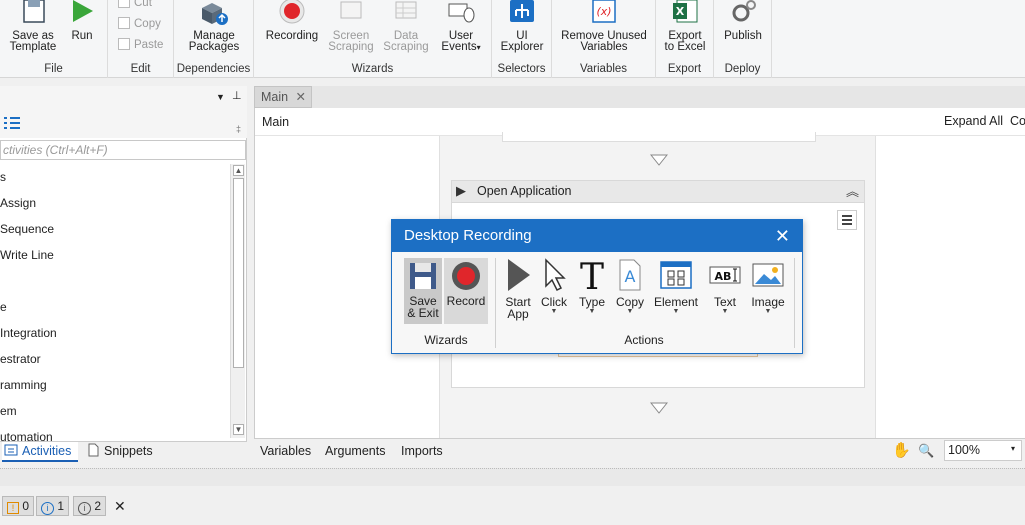 The width and height of the screenshot is (1025, 525). Describe the element at coordinates (554, 287) in the screenshot. I see `click-button: Click ▼` at that location.